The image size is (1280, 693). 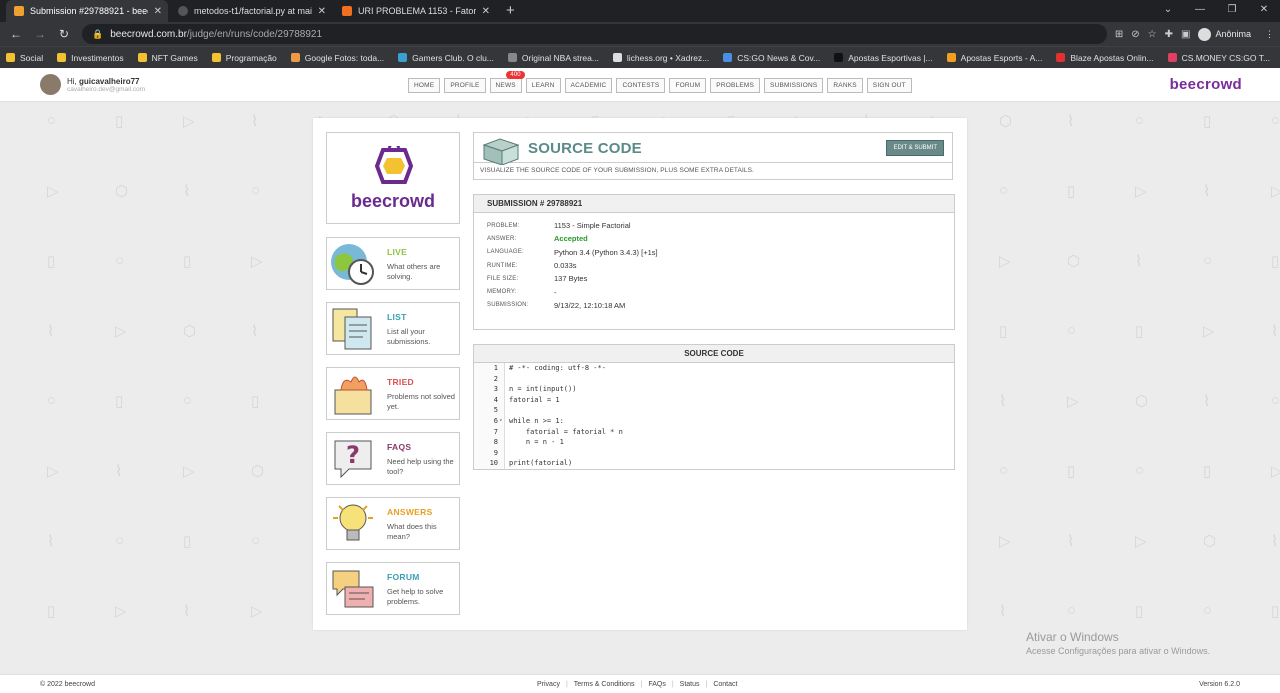 I want to click on menu-academic: ACADEMIC, so click(x=588, y=85).